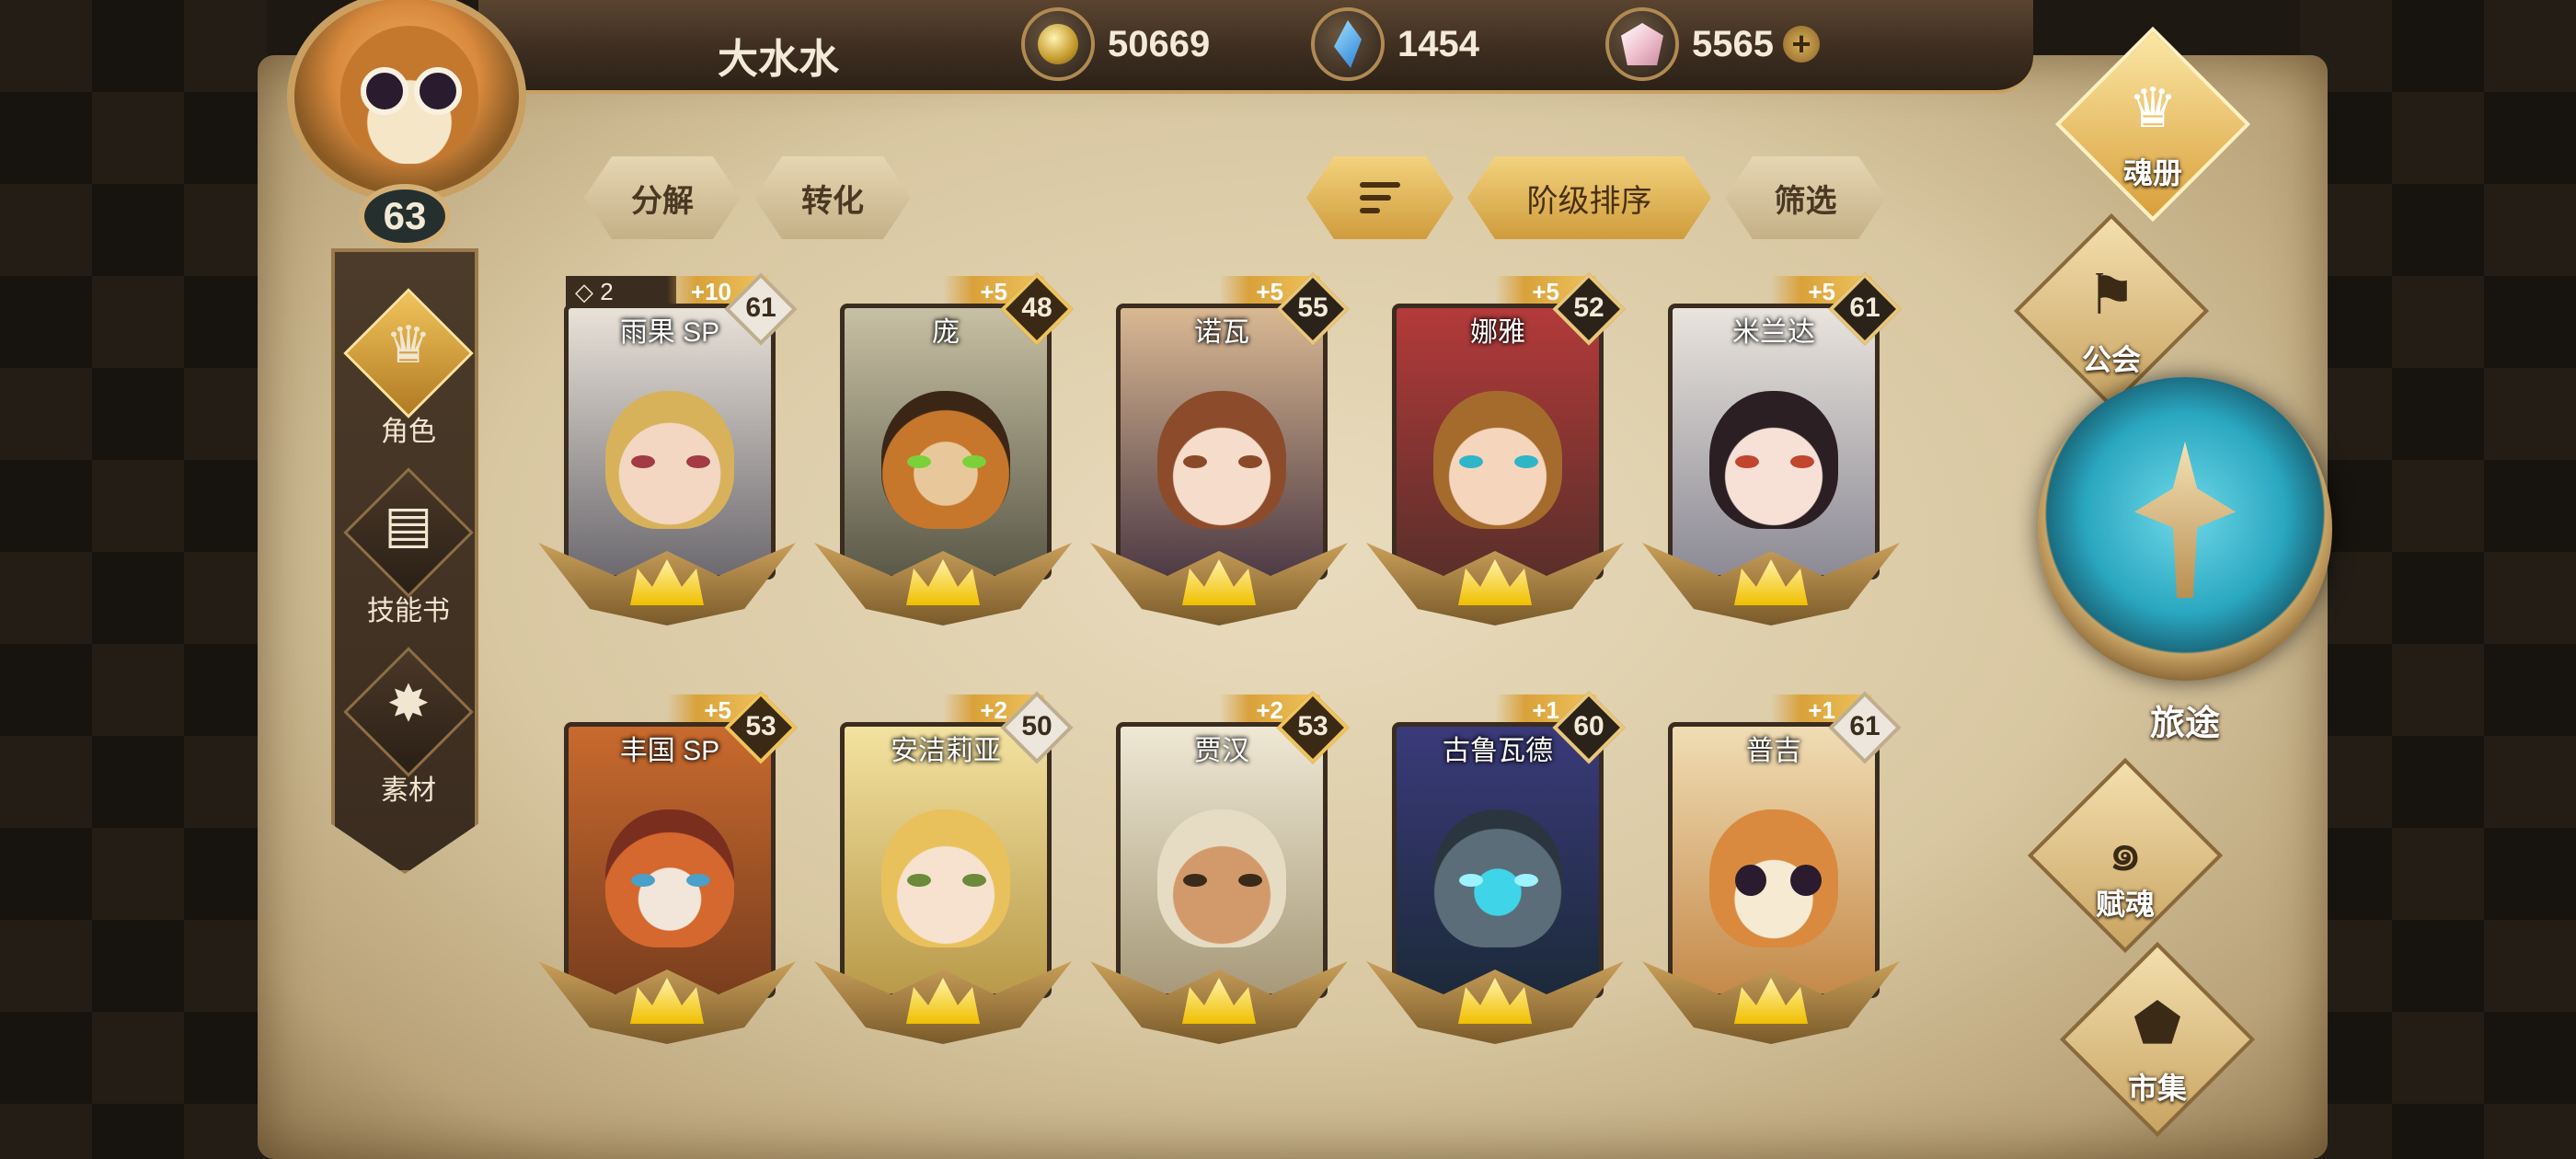 The height and width of the screenshot is (1159, 2576). What do you see at coordinates (409, 95) in the screenshot?
I see `owl-avatar-icon` at bounding box center [409, 95].